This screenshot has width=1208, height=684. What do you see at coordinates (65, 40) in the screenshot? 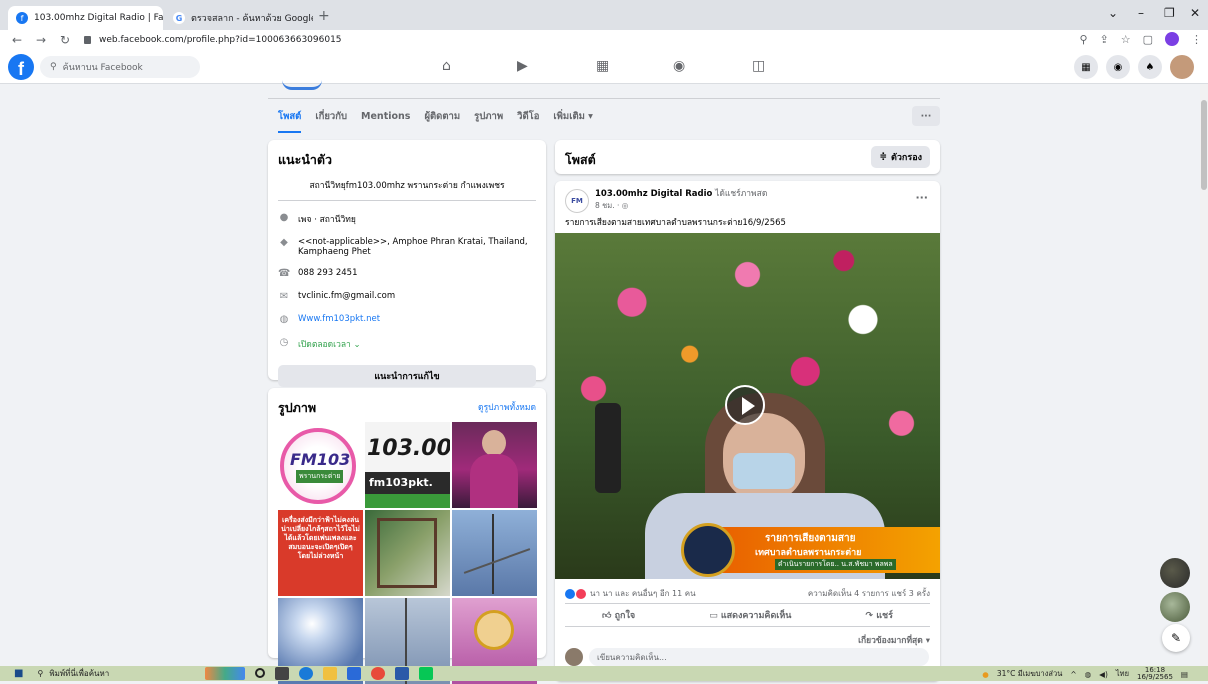
I see `reload-icon: ↻` at bounding box center [65, 40].